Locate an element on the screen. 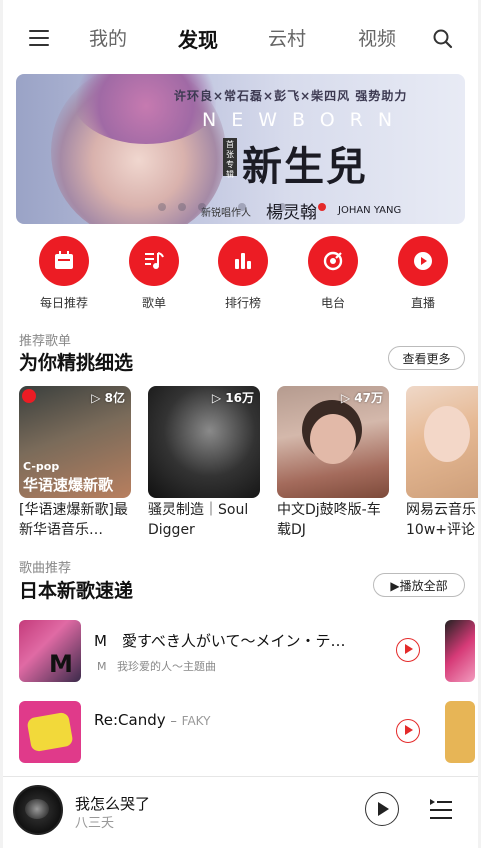  cover-sticker is located at coordinates (50, 732).